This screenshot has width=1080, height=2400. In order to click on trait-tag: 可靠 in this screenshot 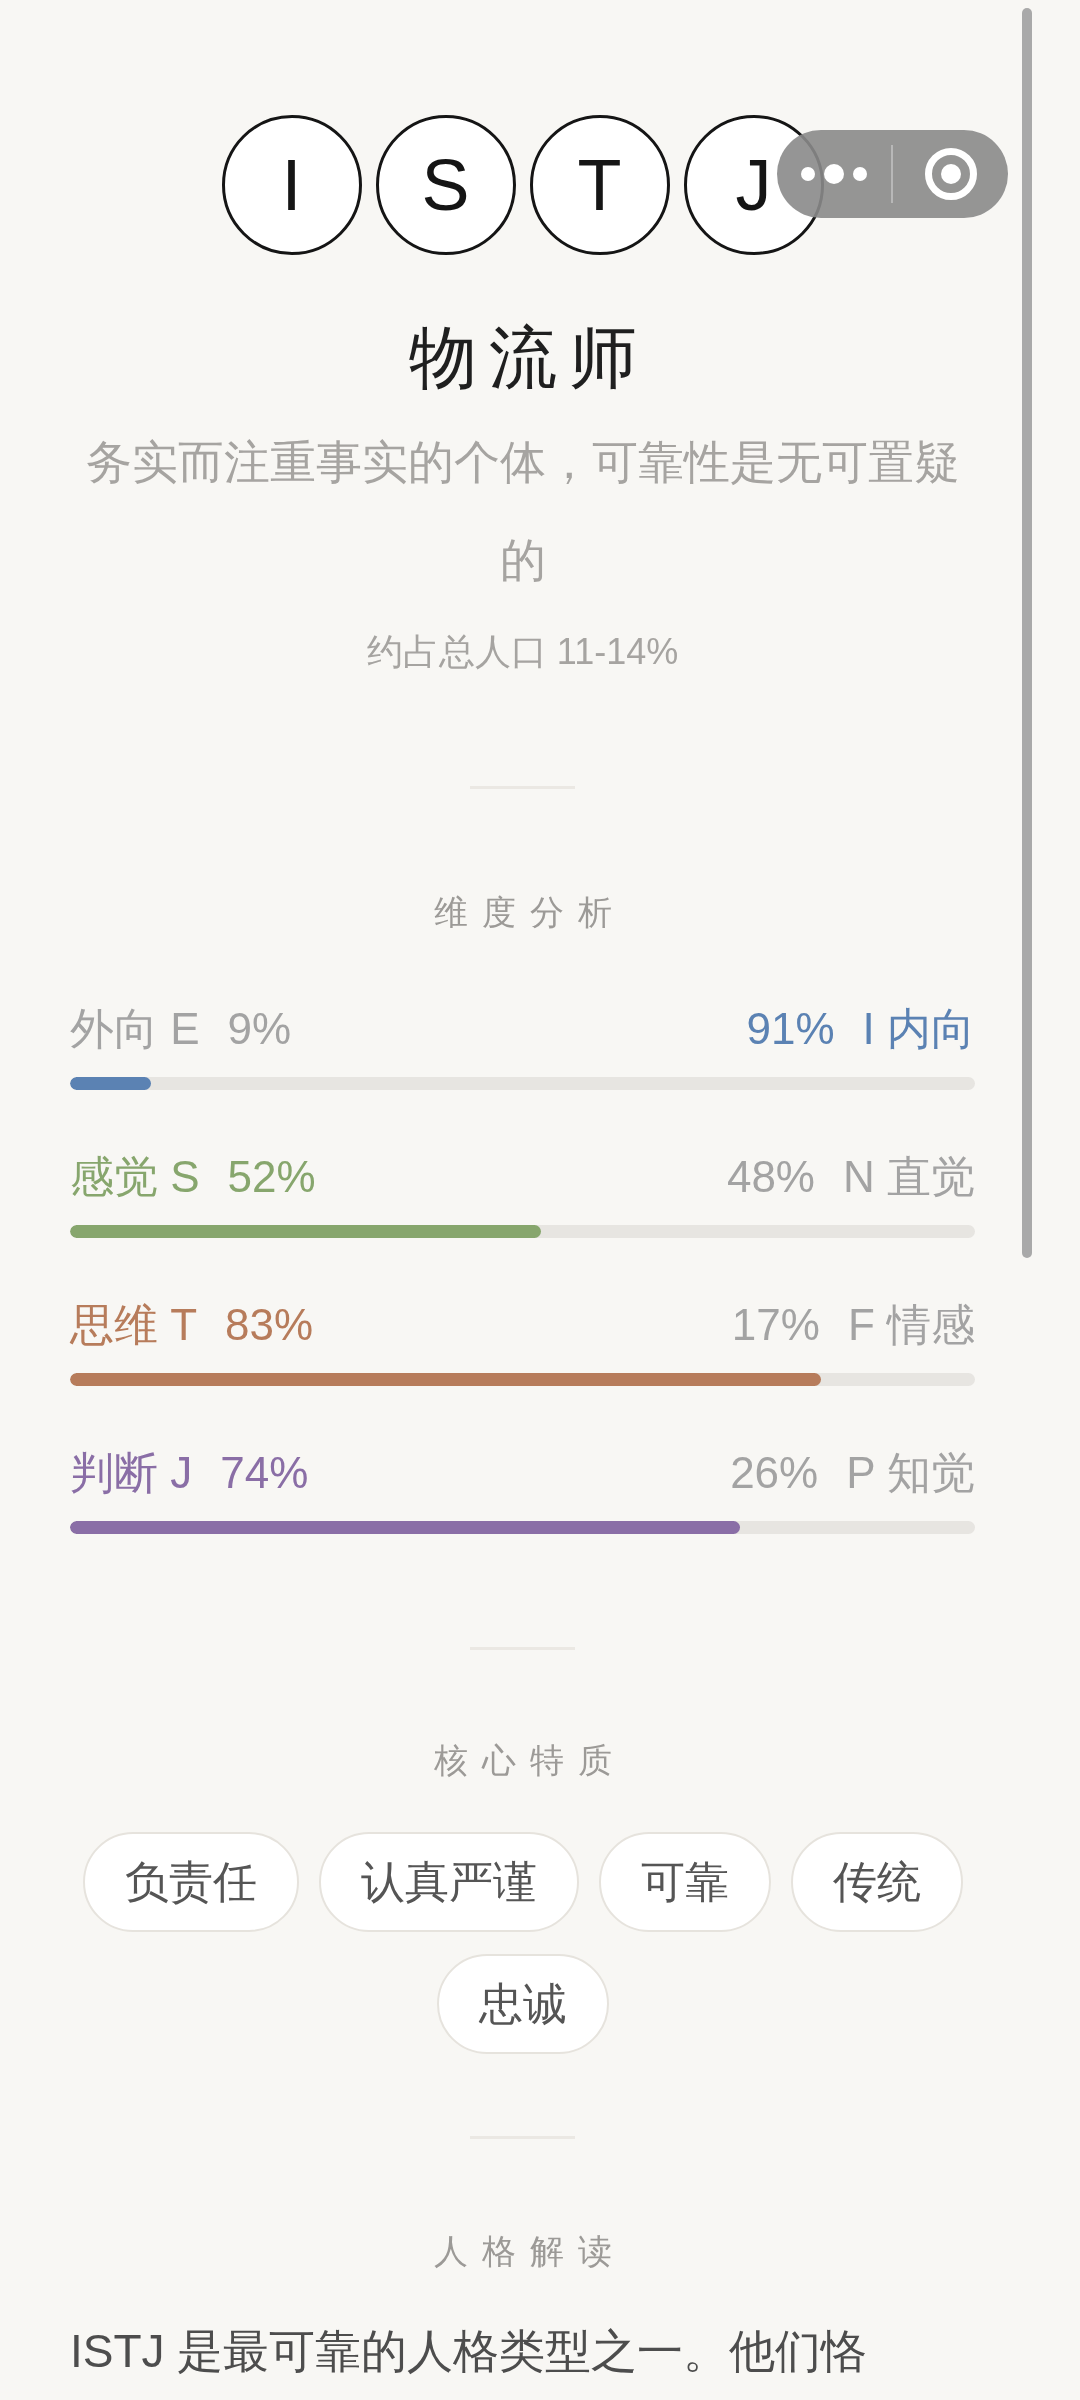, I will do `click(684, 1882)`.